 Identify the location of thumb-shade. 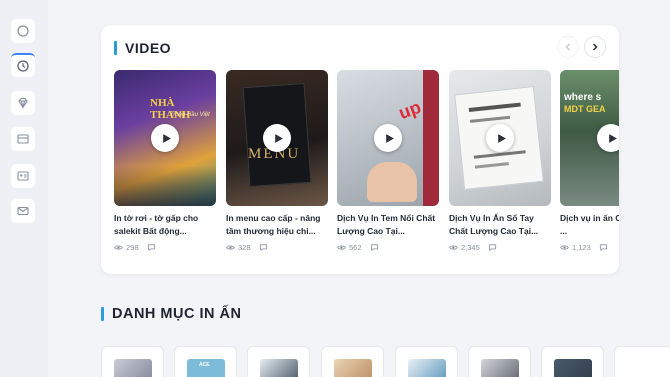
(165, 186).